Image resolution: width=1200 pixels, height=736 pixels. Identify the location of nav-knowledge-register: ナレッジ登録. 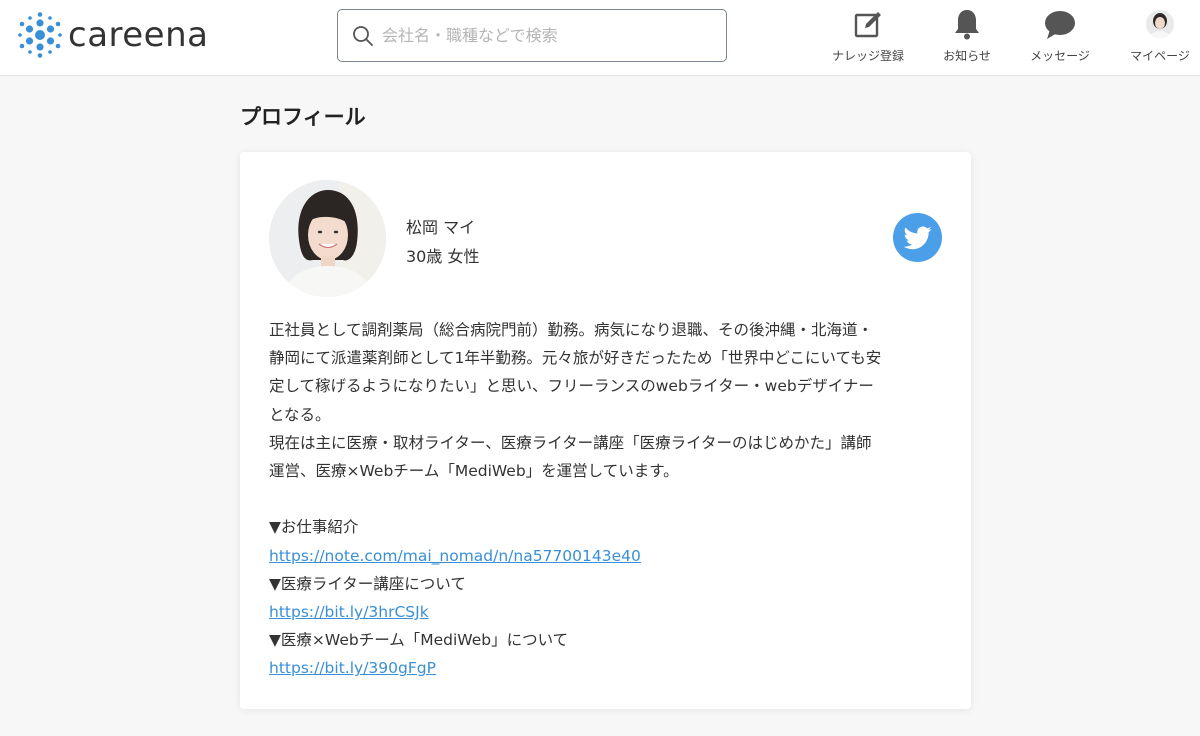
(868, 38).